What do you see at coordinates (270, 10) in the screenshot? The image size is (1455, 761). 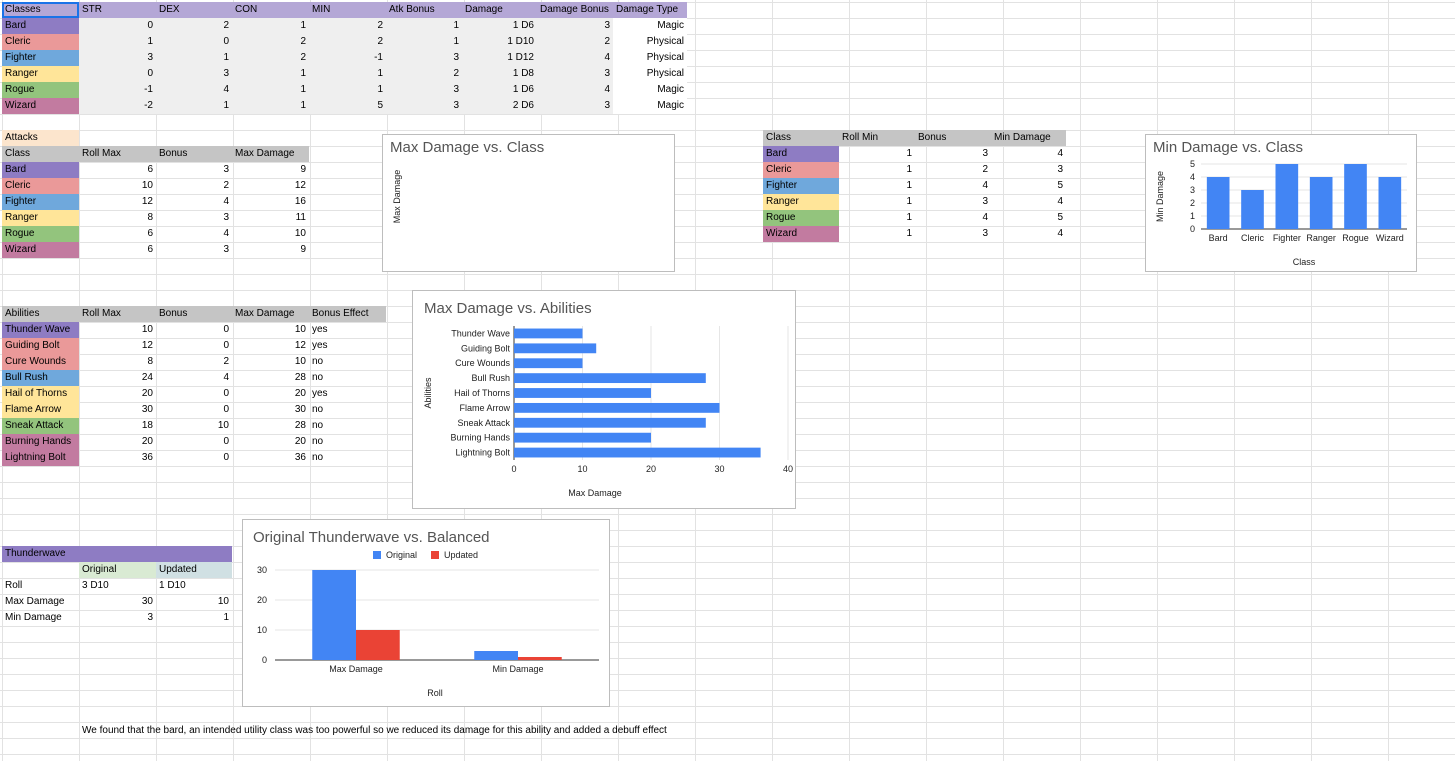 I see `header-cell: CON` at bounding box center [270, 10].